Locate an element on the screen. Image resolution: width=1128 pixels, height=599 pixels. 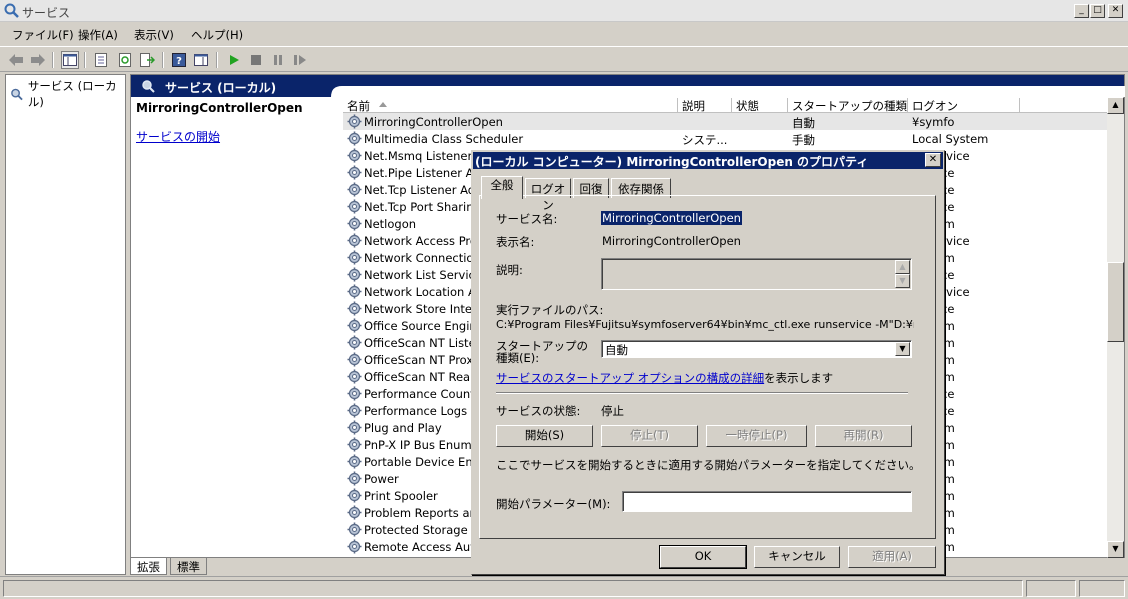
properties-sheet-icon is located at coordinates (101, 60).